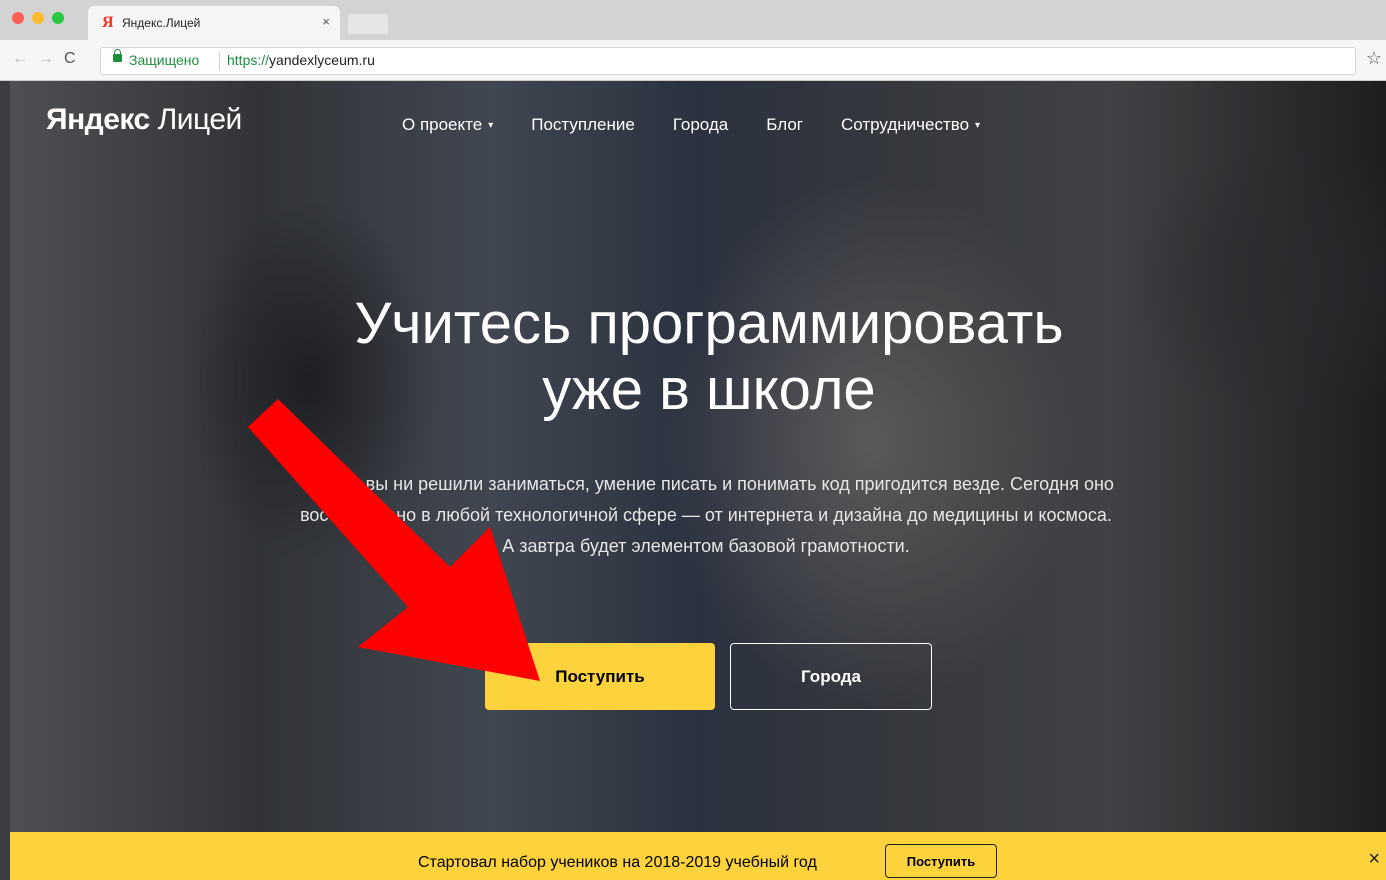  I want to click on nav-item-blog: Блог, so click(784, 125).